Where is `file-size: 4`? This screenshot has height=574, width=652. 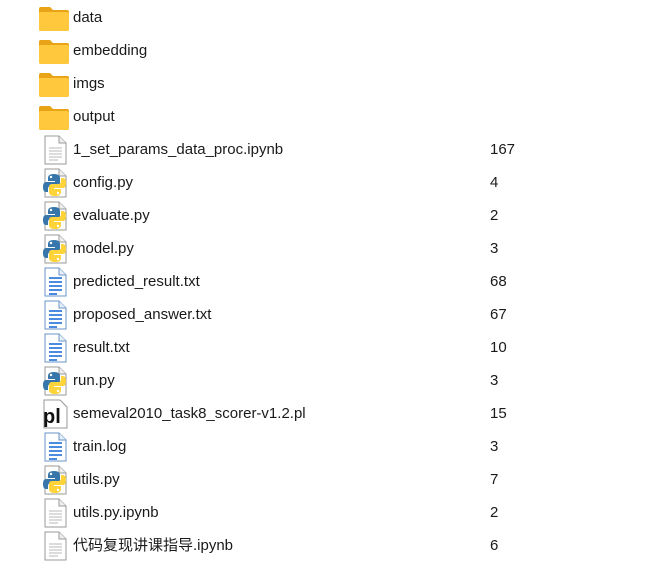 file-size: 4 is located at coordinates (494, 182).